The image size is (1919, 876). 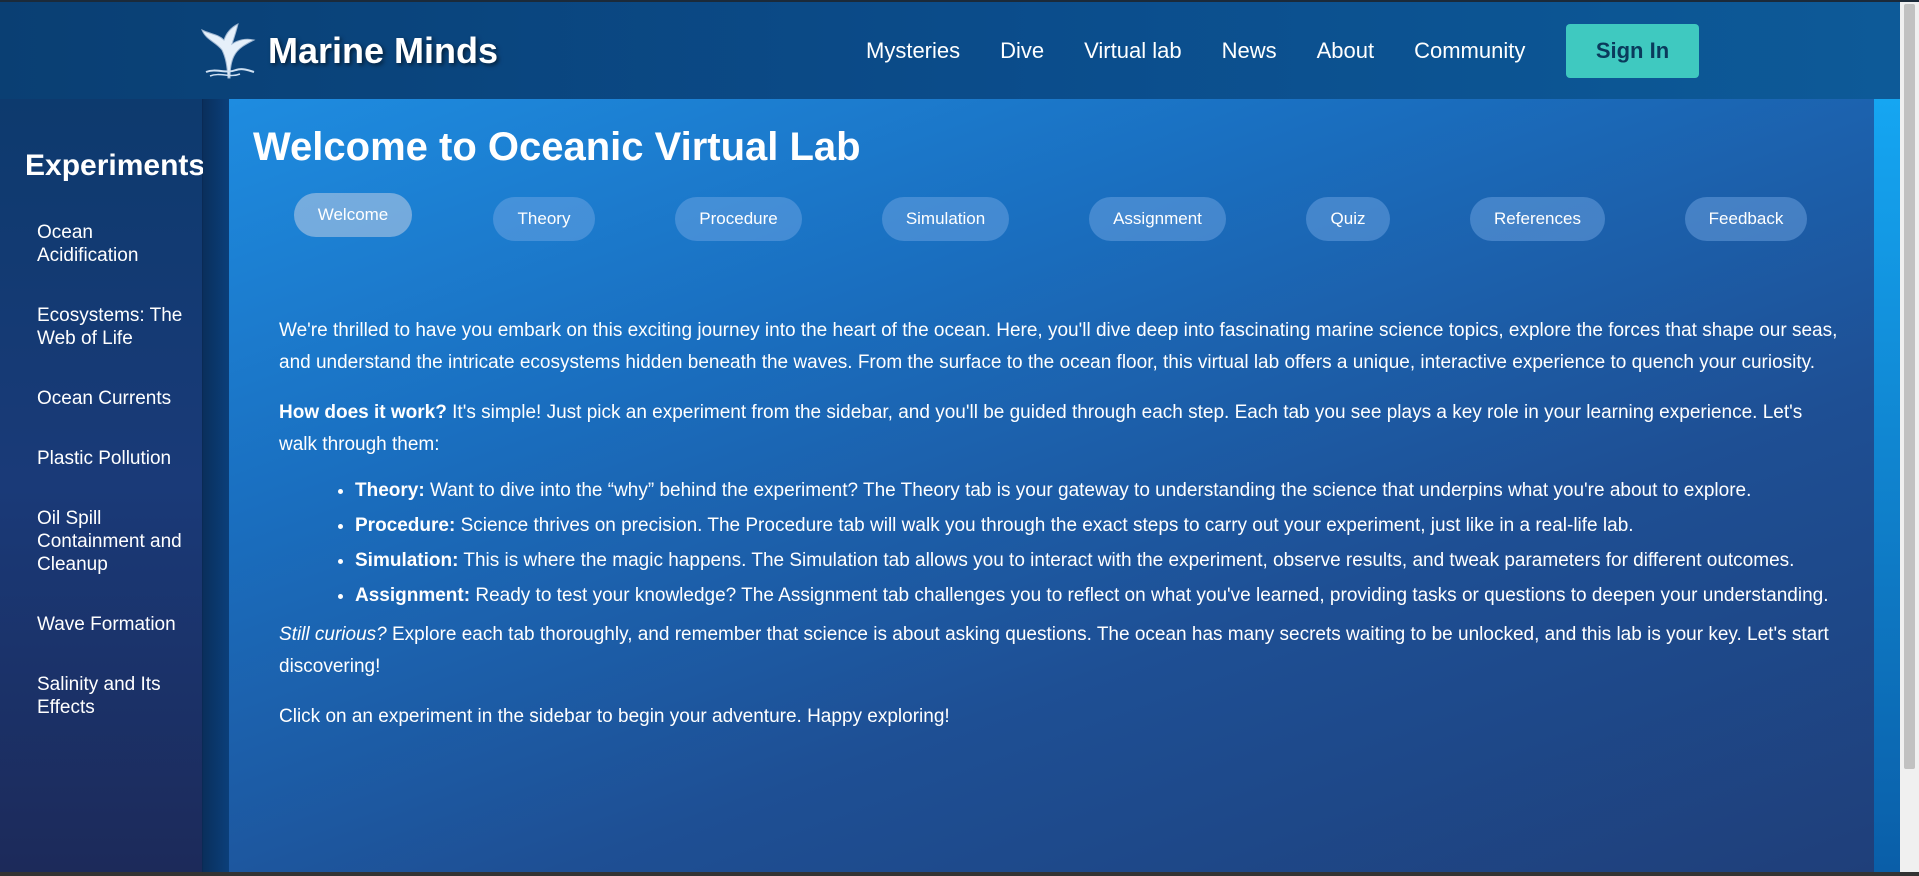 I want to click on tab-welcome: Welcome, so click(x=353, y=215).